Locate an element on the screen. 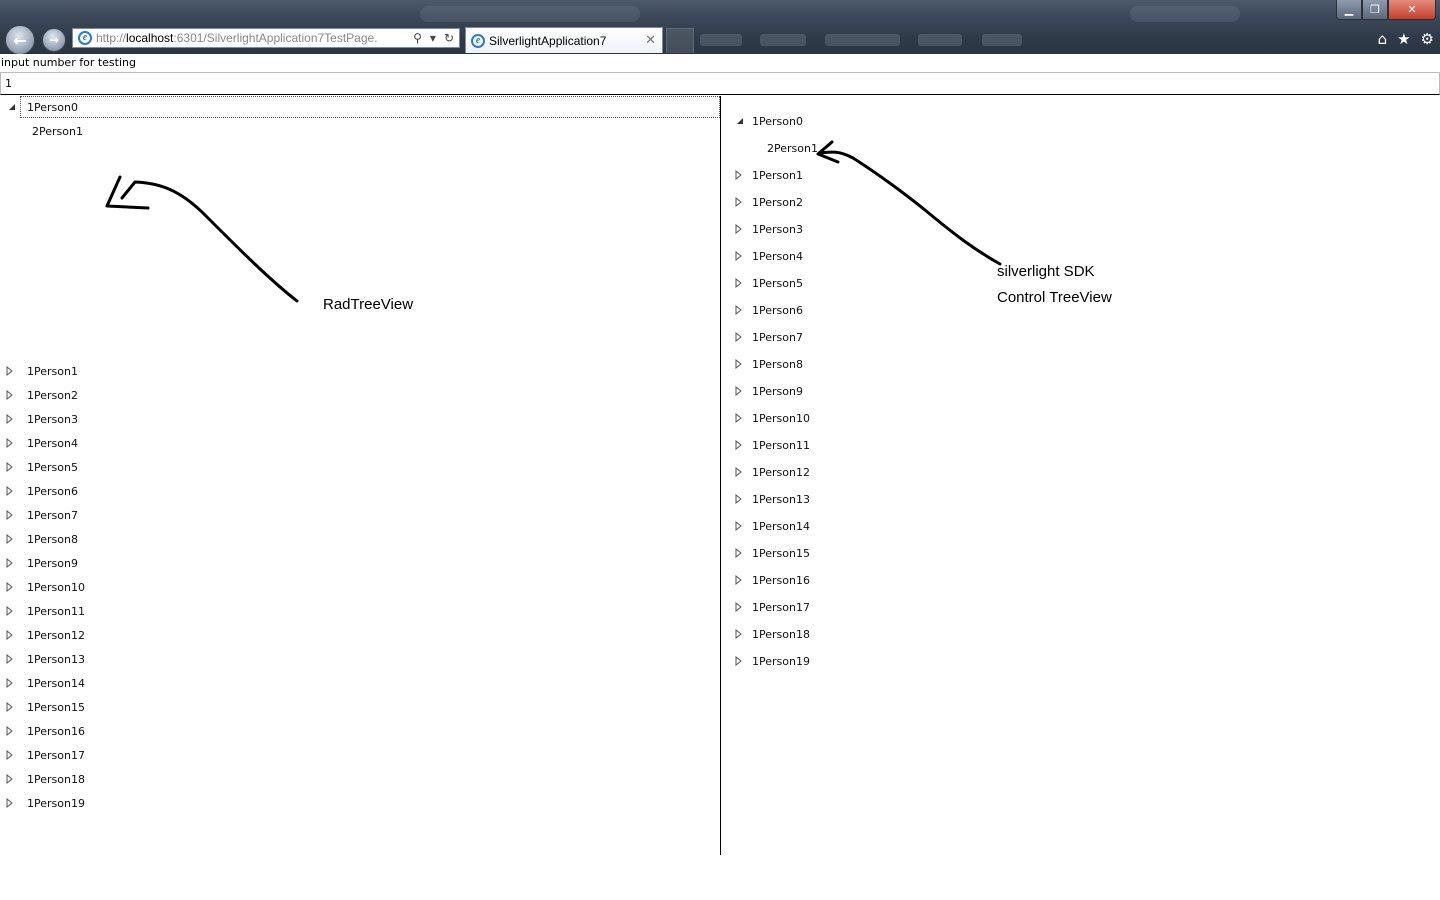  tree-item-label: 1Person2 is located at coordinates (777, 202).